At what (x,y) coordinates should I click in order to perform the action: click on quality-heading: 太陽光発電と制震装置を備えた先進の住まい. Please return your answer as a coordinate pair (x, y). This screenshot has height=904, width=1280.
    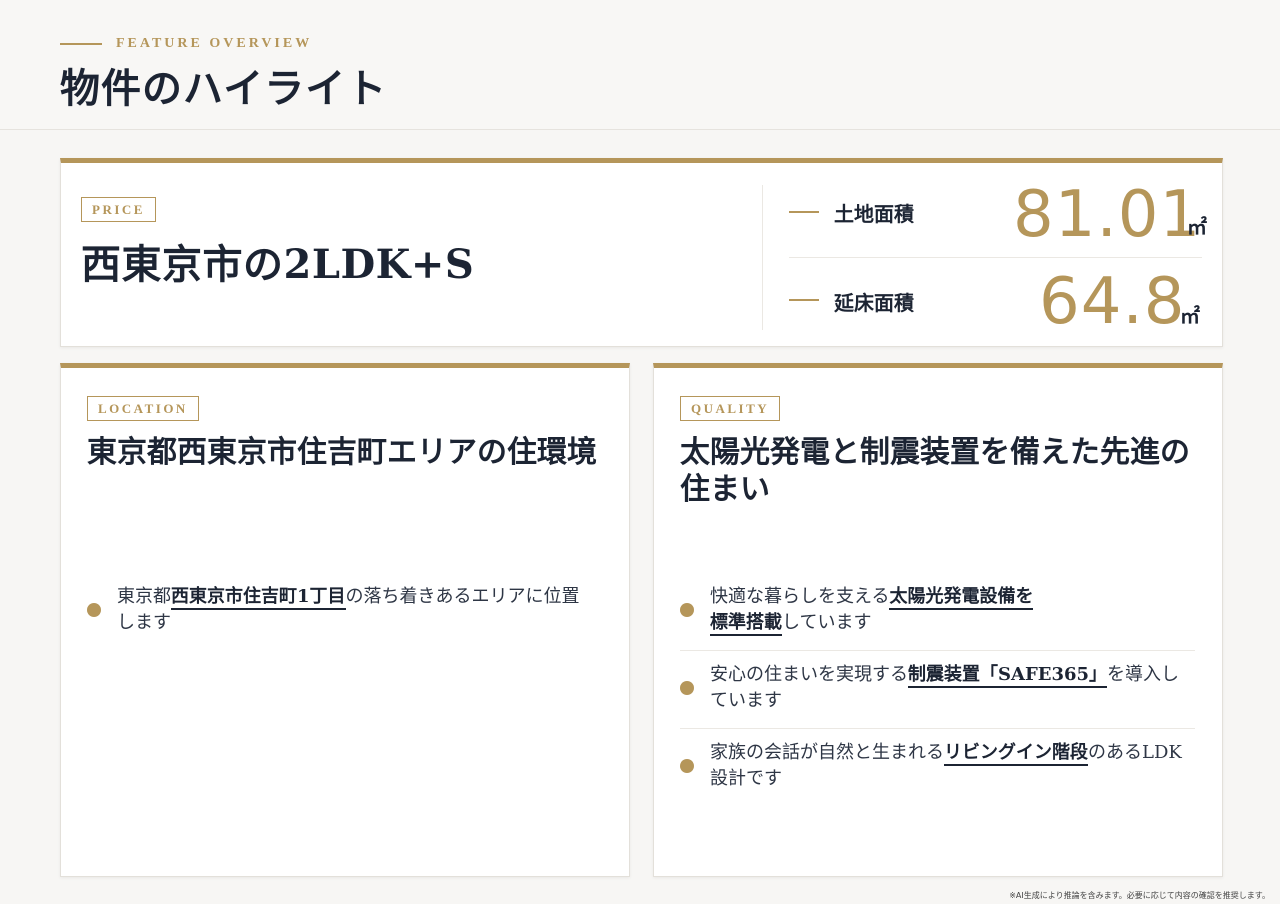
    Looking at the image, I should click on (935, 471).